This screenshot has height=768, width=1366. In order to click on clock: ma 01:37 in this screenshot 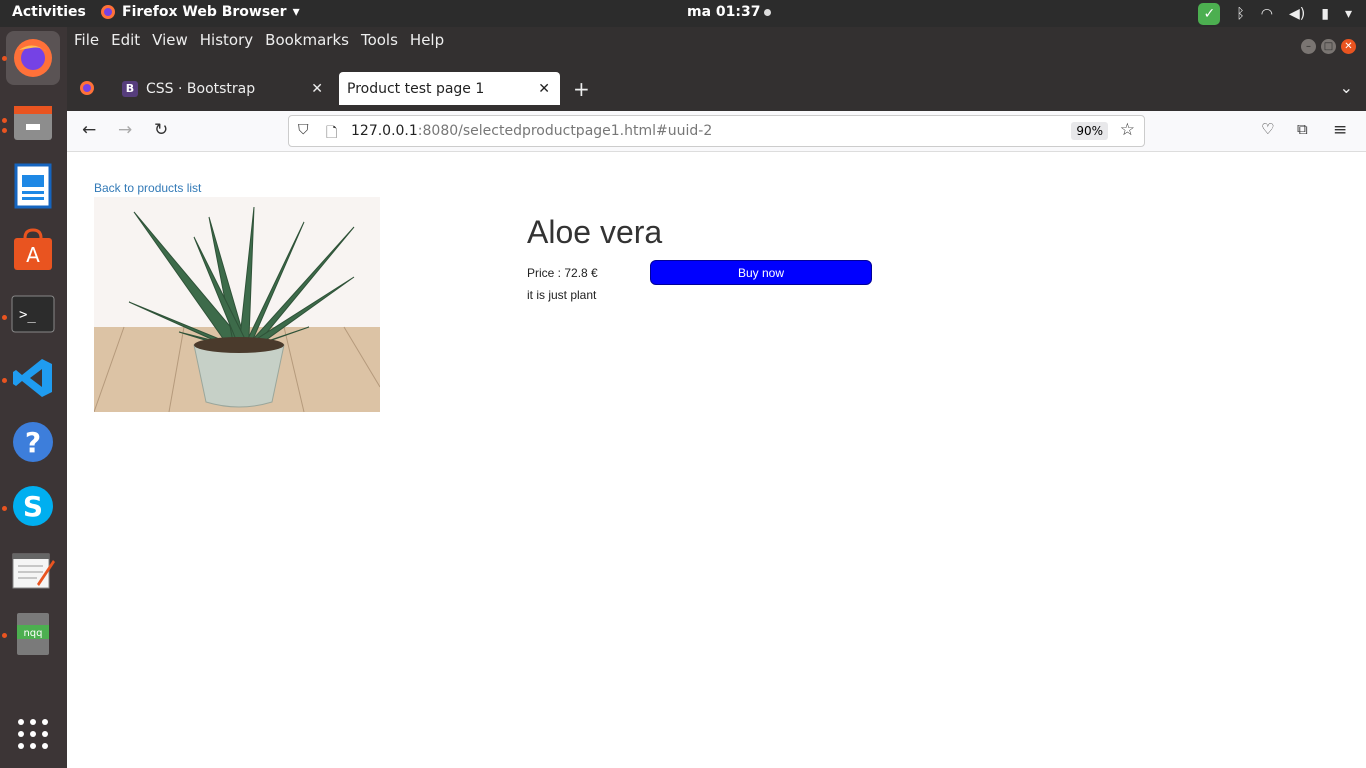, I will do `click(729, 12)`.